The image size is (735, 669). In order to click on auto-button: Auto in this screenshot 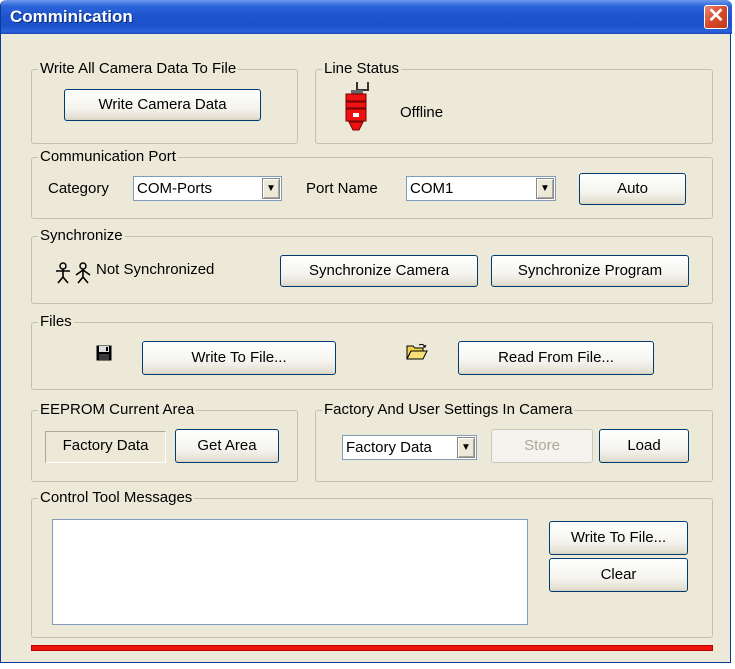, I will do `click(632, 189)`.